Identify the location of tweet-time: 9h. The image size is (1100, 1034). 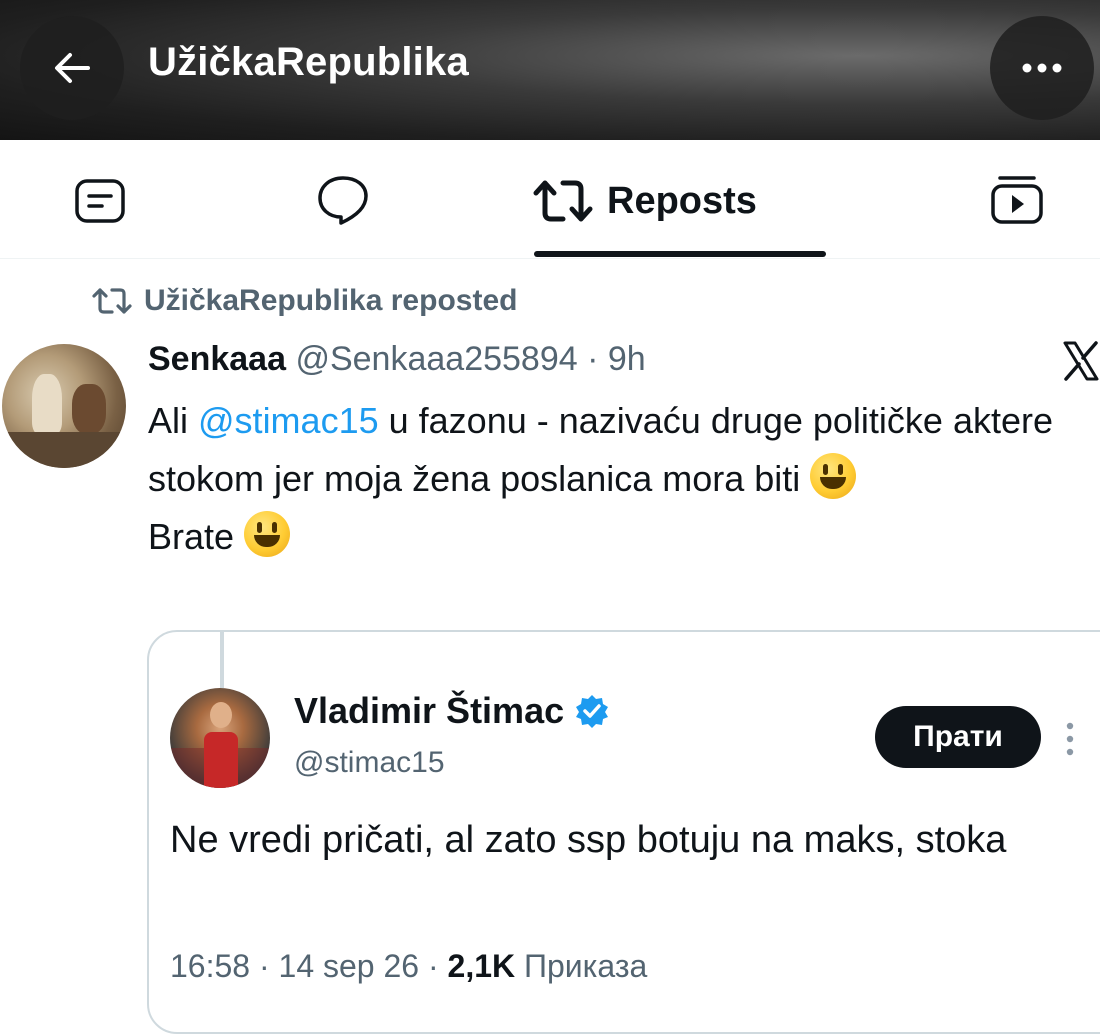
(627, 359).